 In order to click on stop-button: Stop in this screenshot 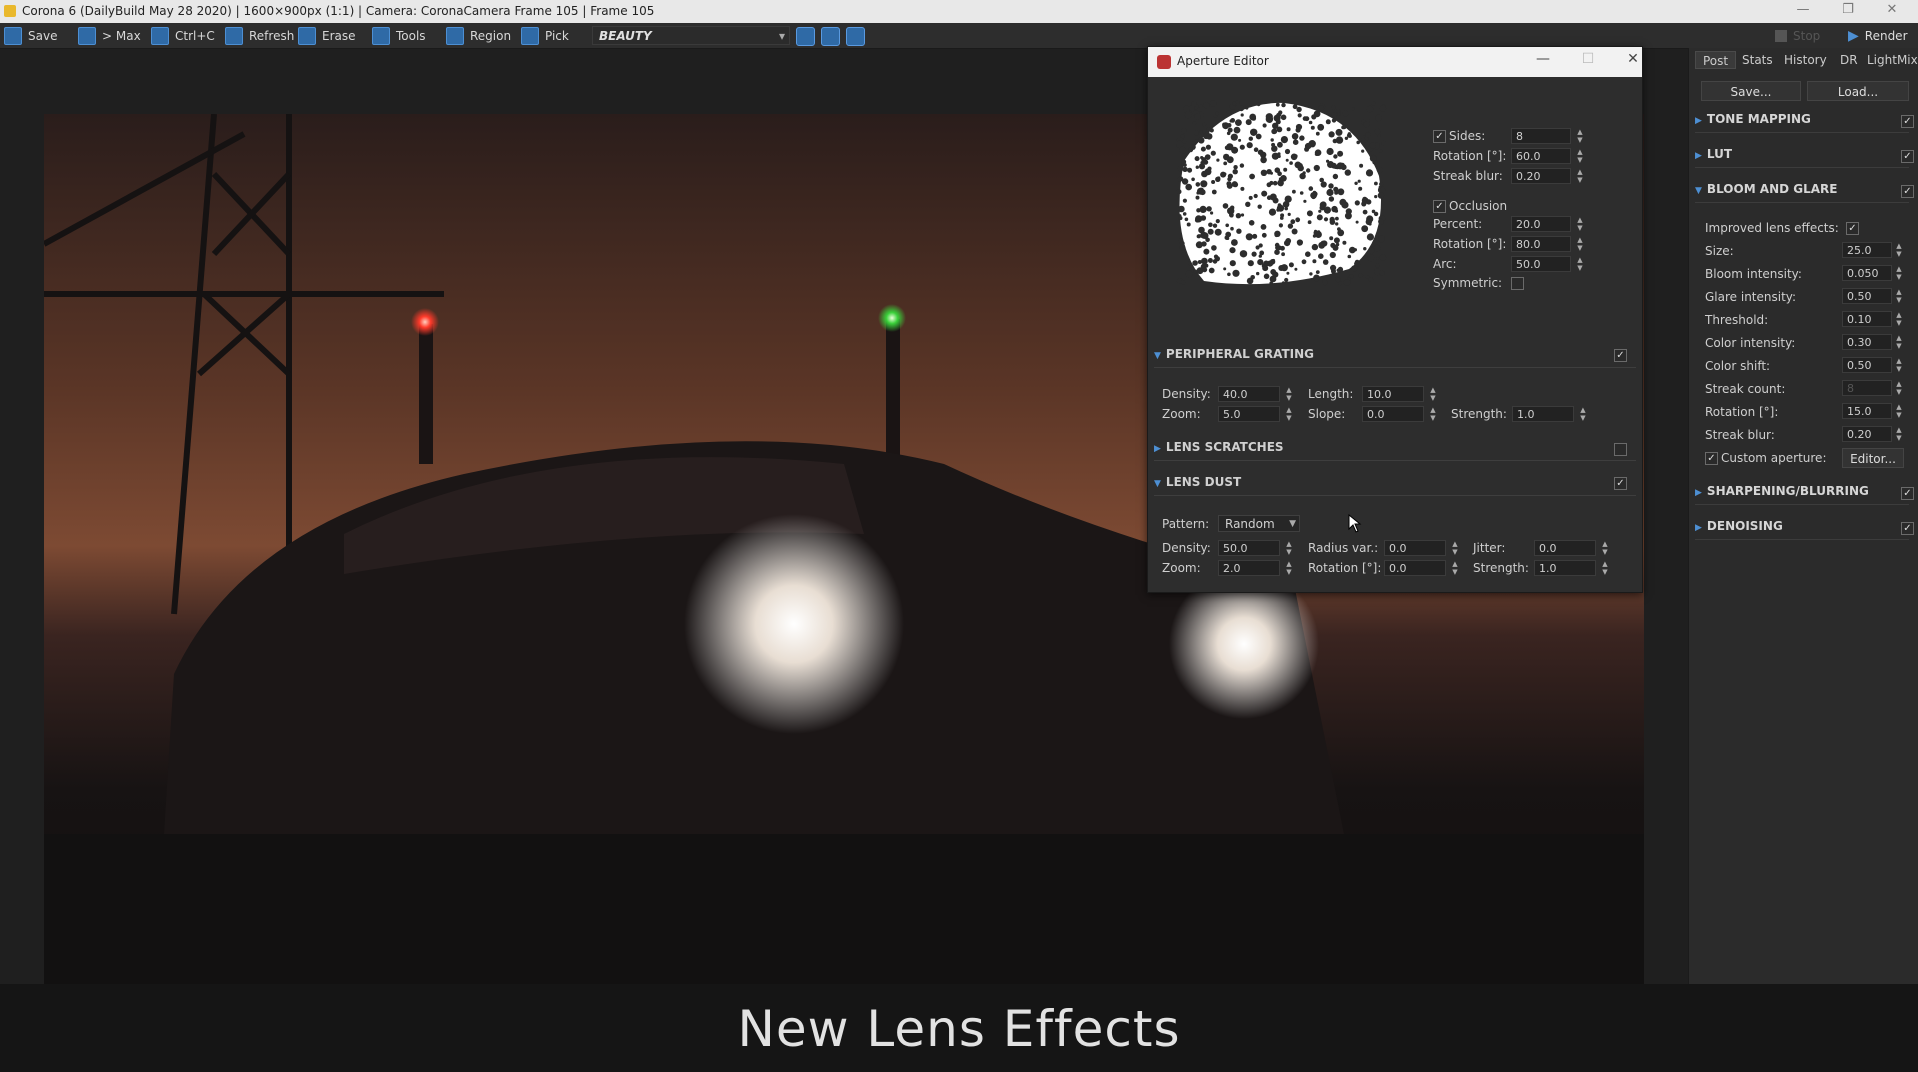, I will do `click(1797, 35)`.